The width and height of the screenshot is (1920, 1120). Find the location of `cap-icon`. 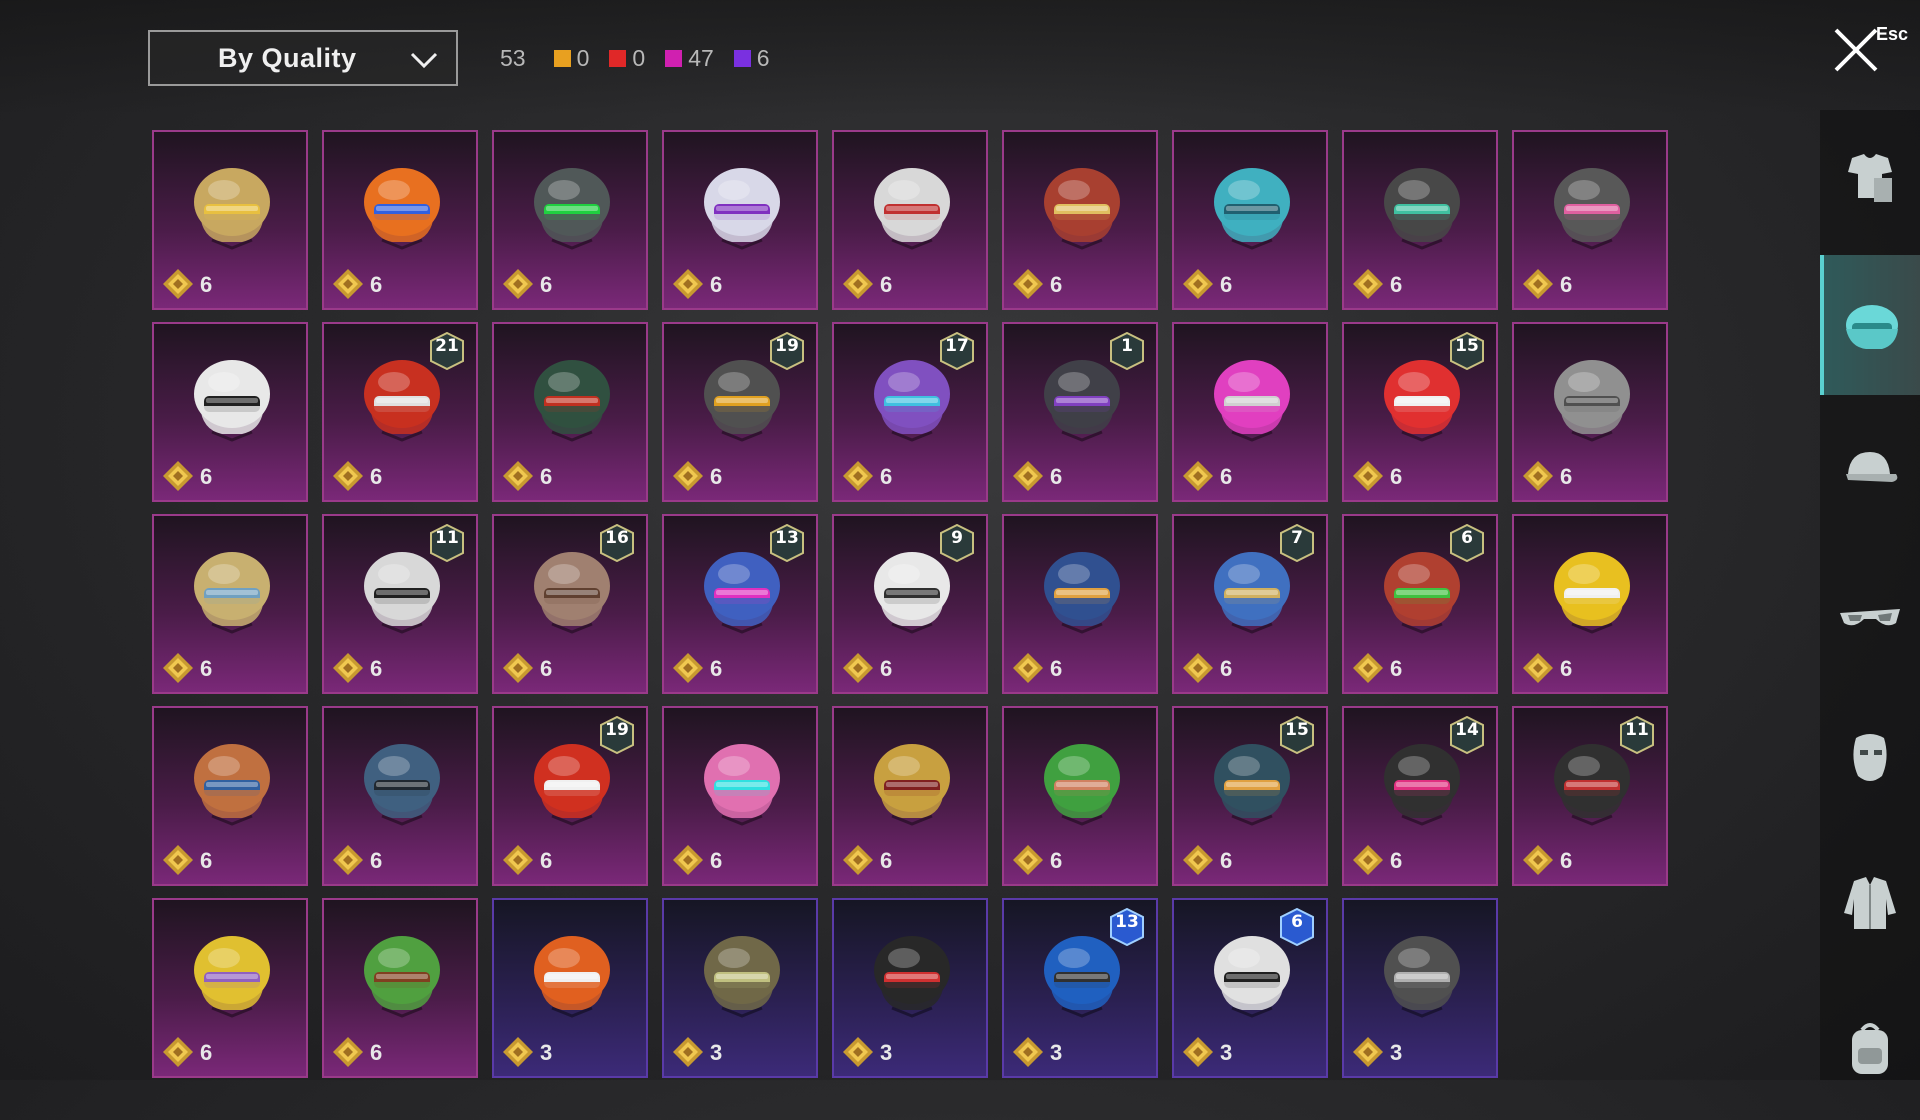

cap-icon is located at coordinates (1872, 467).